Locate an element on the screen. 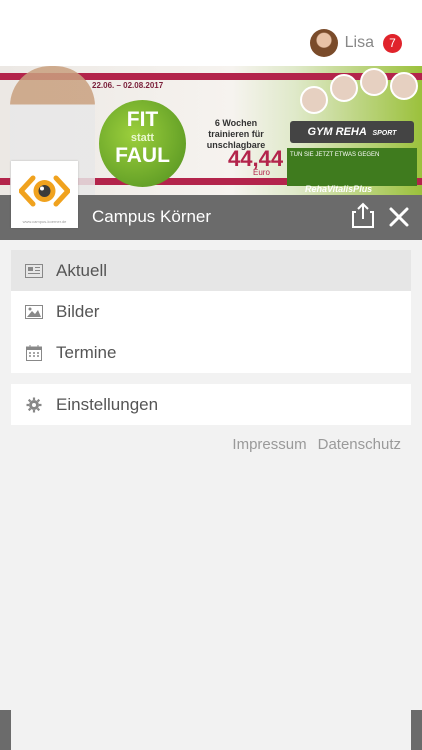 This screenshot has height=750, width=422. campus-title: Campus Körner is located at coordinates (152, 216).